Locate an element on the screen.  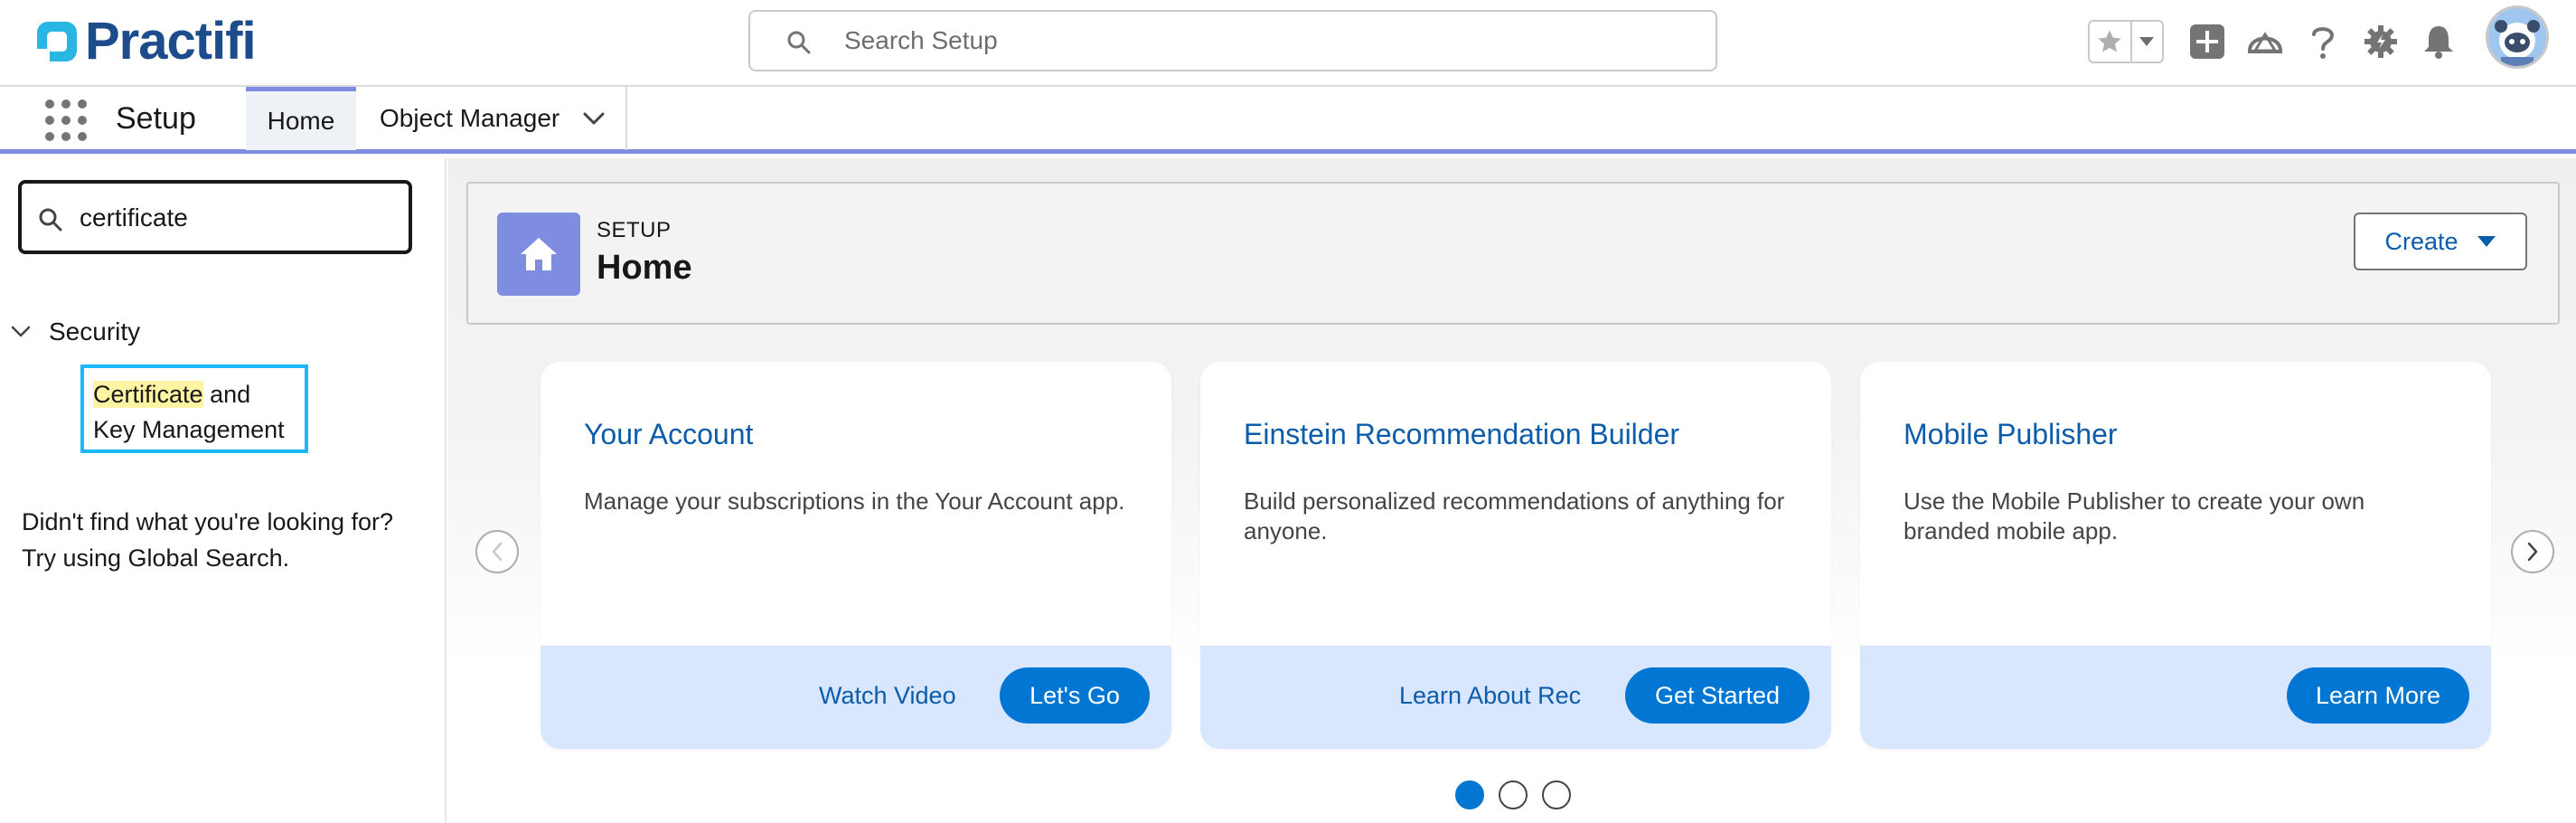
gear-icon is located at coordinates (2380, 41).